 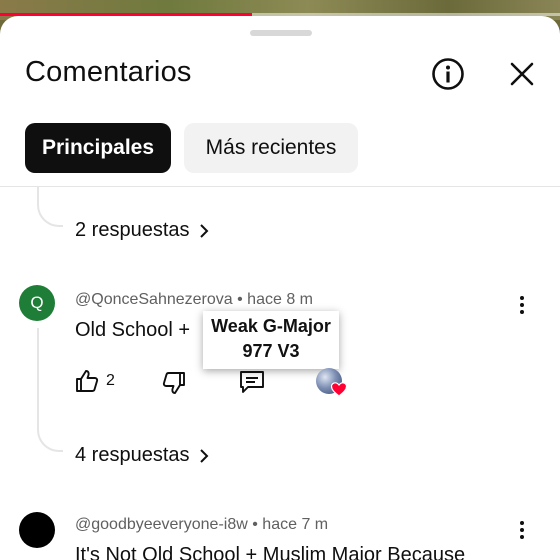 I want to click on avatar: Q, so click(x=37, y=303).